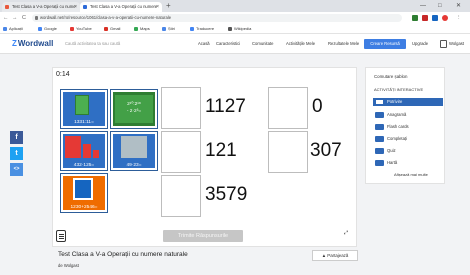 The image size is (470, 275). What do you see at coordinates (32, 44) in the screenshot?
I see `logo: ZWordwall` at bounding box center [32, 44].